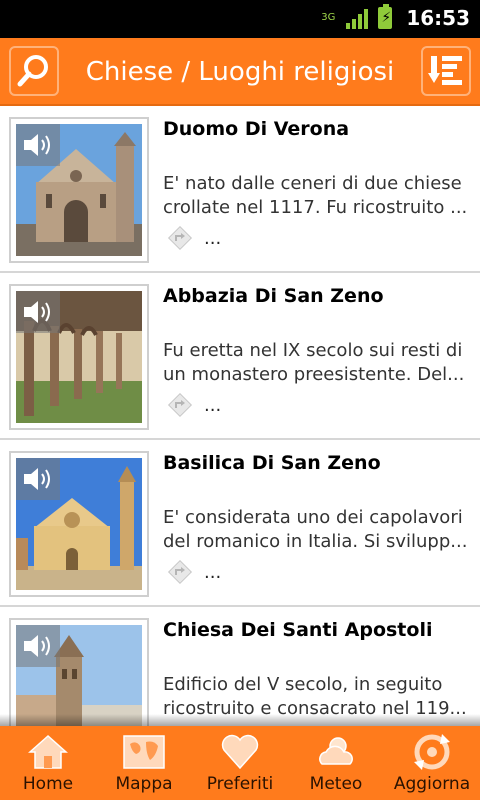  What do you see at coordinates (385, 16) in the screenshot?
I see `battery-icon: ⚡` at bounding box center [385, 16].